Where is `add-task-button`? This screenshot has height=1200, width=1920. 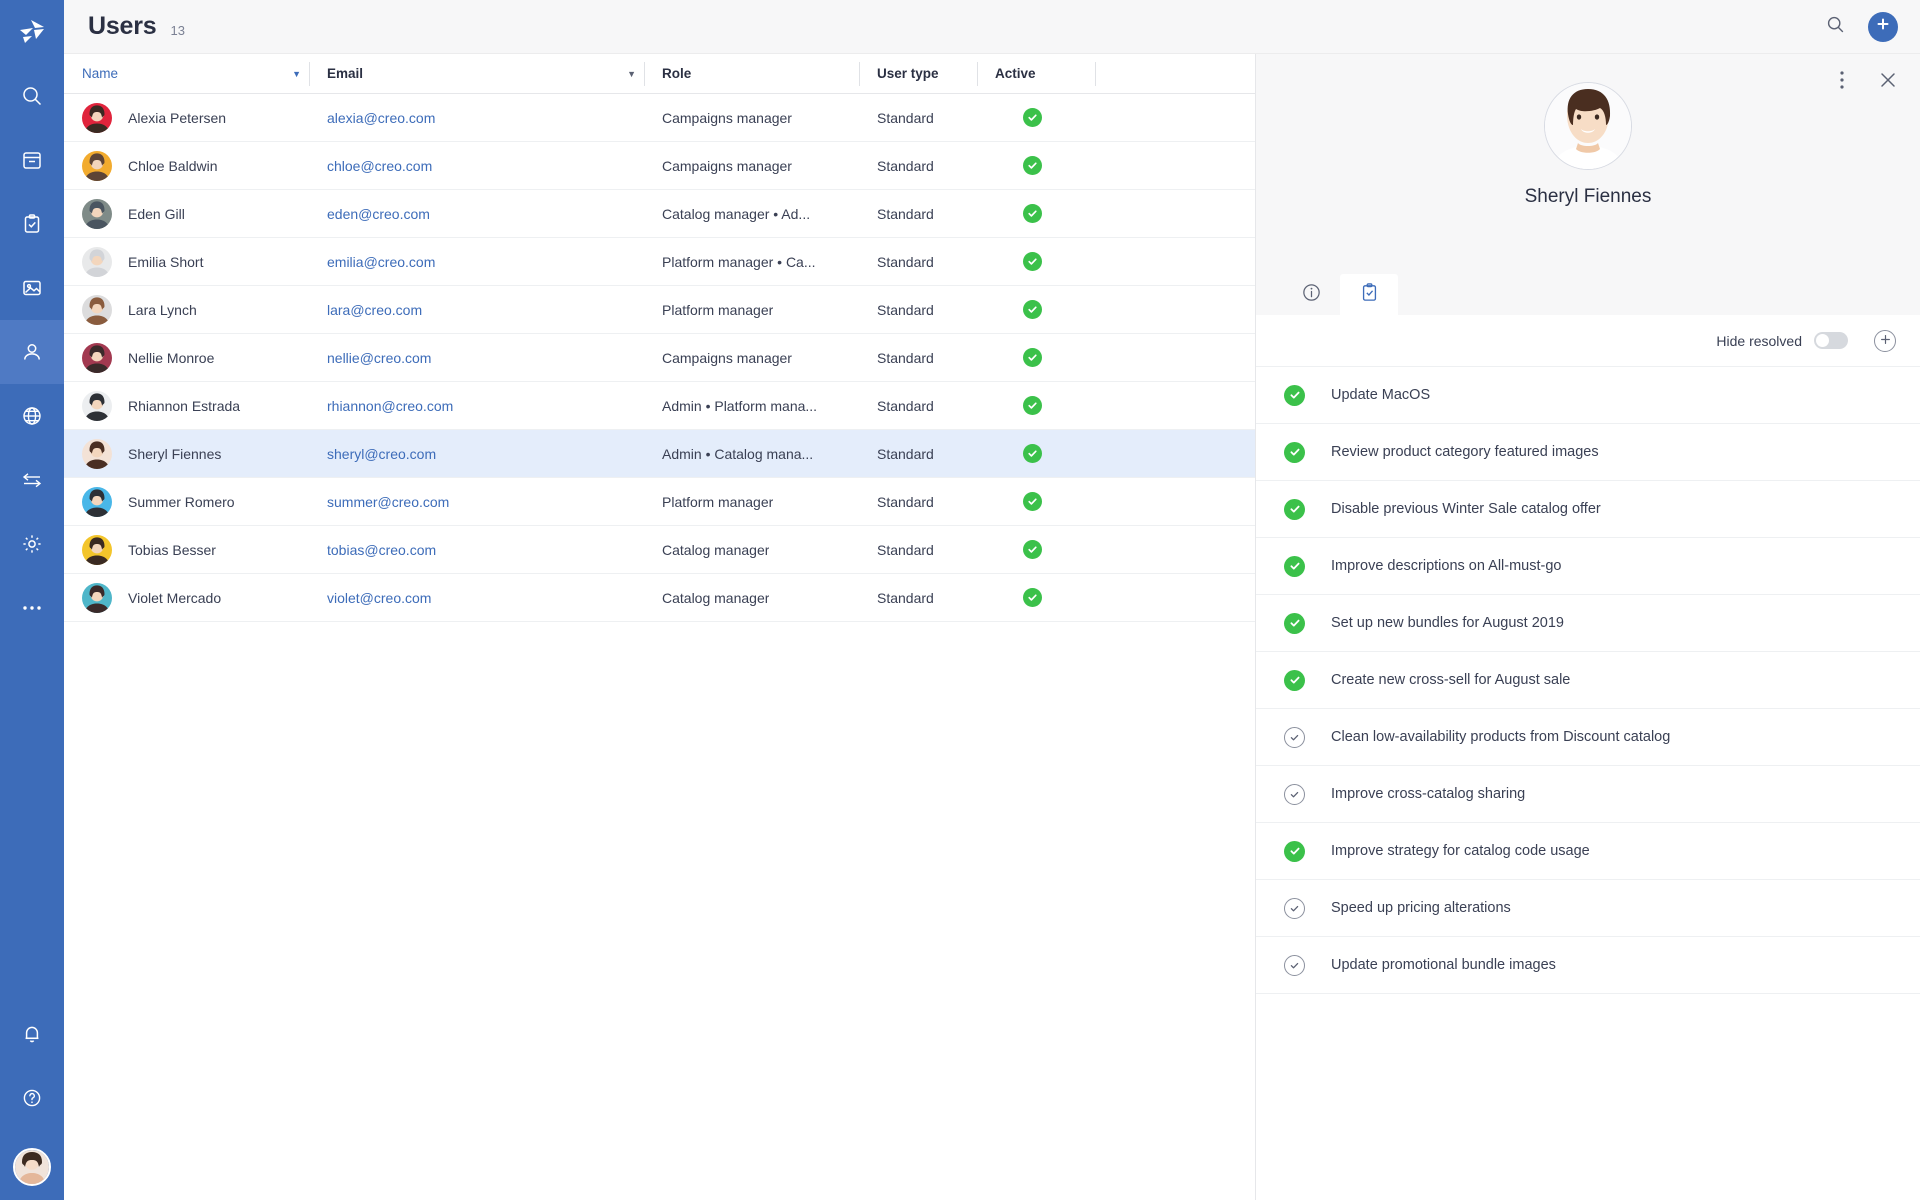
add-task-button is located at coordinates (1885, 340).